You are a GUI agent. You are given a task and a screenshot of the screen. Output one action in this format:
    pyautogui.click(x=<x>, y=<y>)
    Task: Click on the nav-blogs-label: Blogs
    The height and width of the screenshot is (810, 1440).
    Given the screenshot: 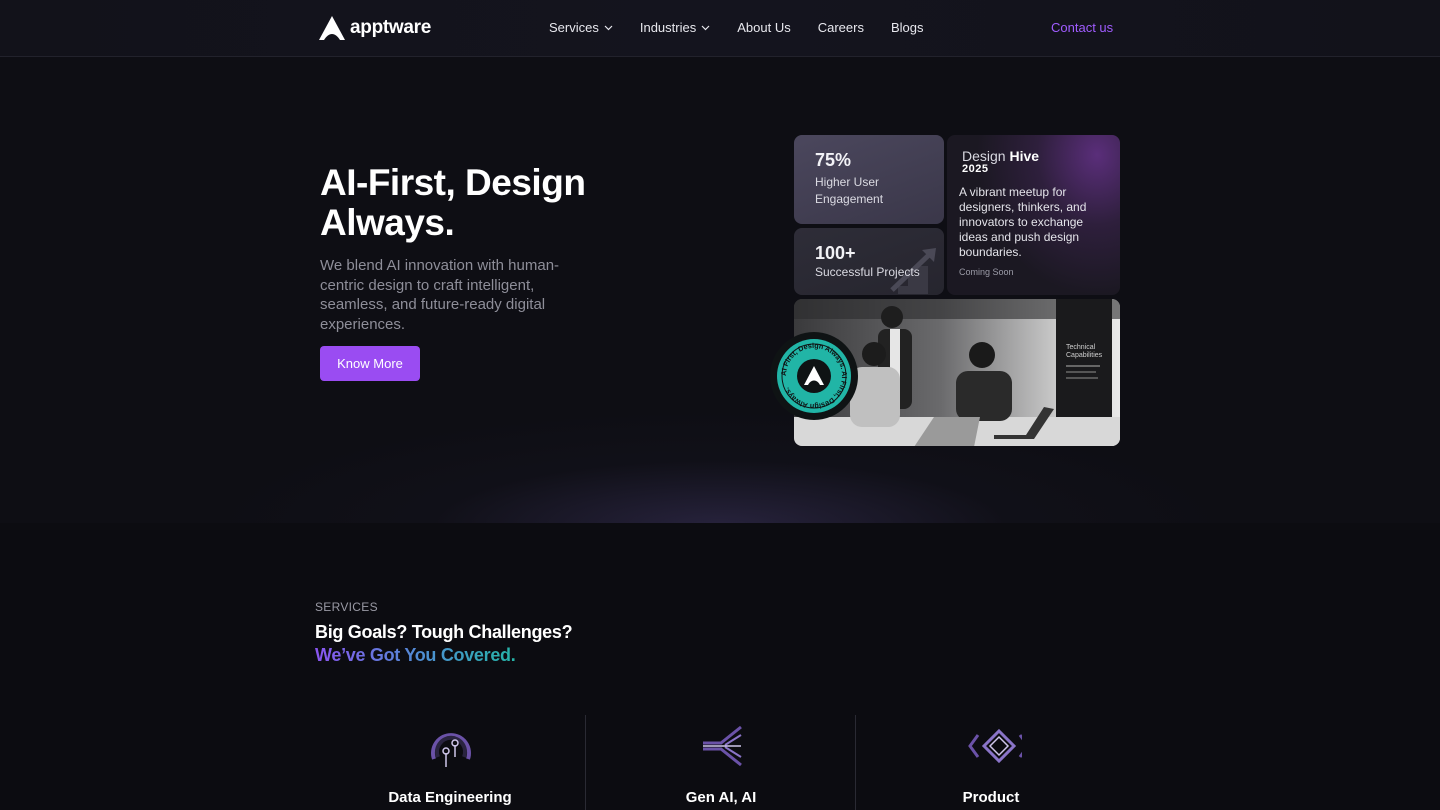 What is the action you would take?
    pyautogui.click(x=907, y=27)
    